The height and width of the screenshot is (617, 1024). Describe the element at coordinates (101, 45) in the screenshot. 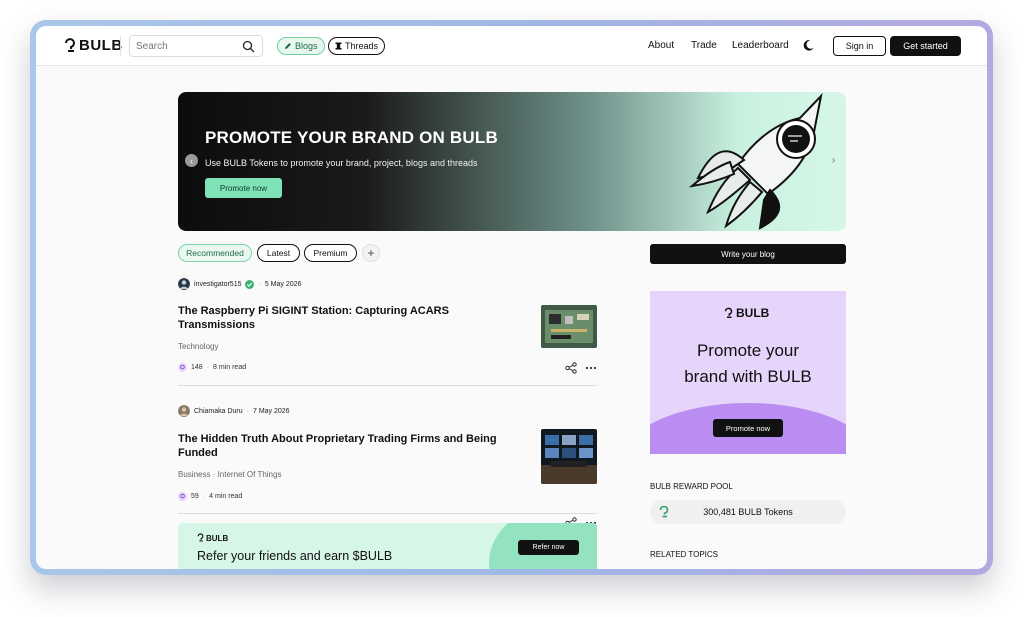

I see `logo-text: BULB` at that location.